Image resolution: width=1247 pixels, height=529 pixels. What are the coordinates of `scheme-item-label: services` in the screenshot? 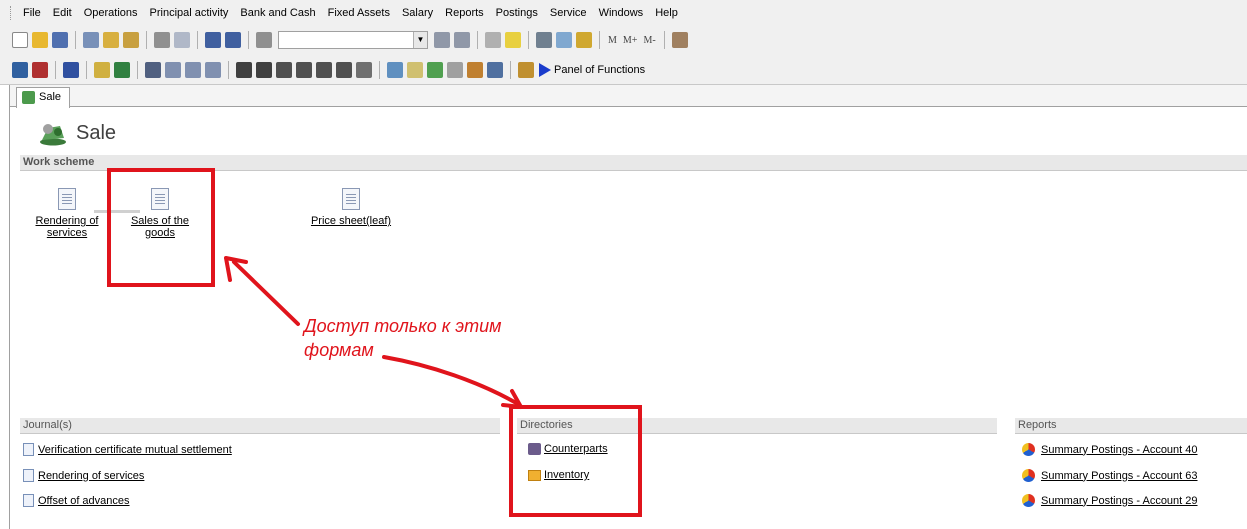 It's located at (67, 233).